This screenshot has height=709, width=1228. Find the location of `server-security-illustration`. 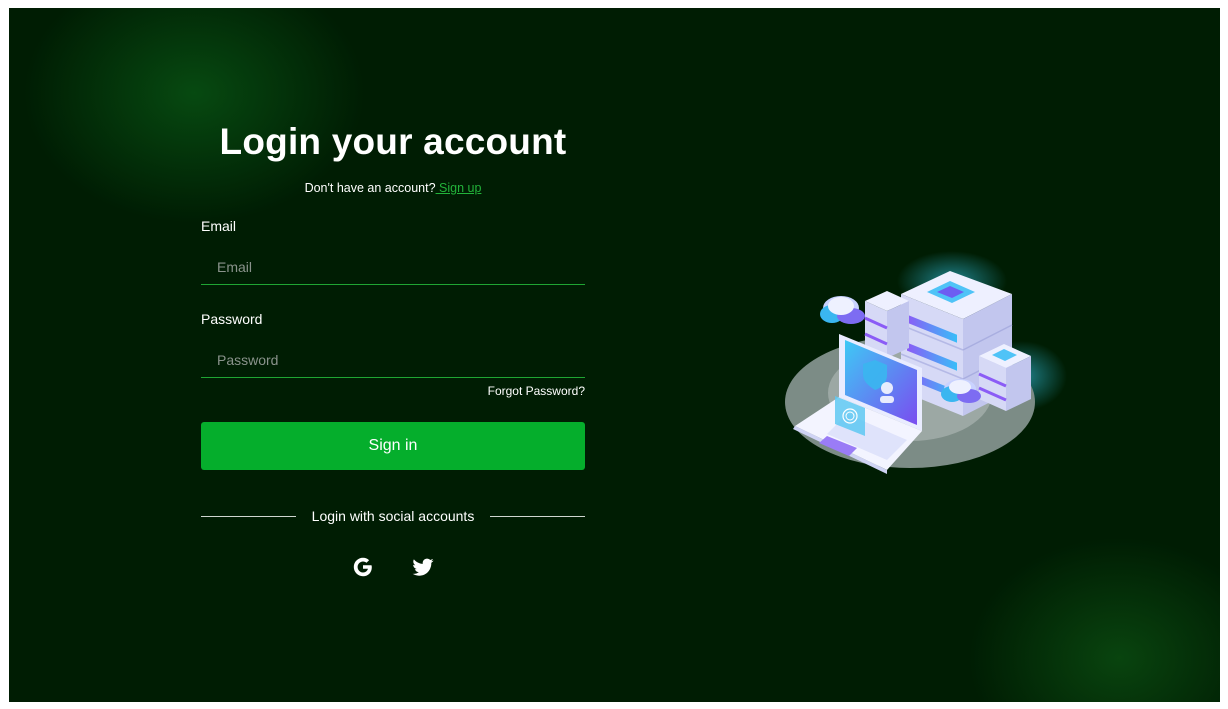

server-security-illustration is located at coordinates (926, 362).